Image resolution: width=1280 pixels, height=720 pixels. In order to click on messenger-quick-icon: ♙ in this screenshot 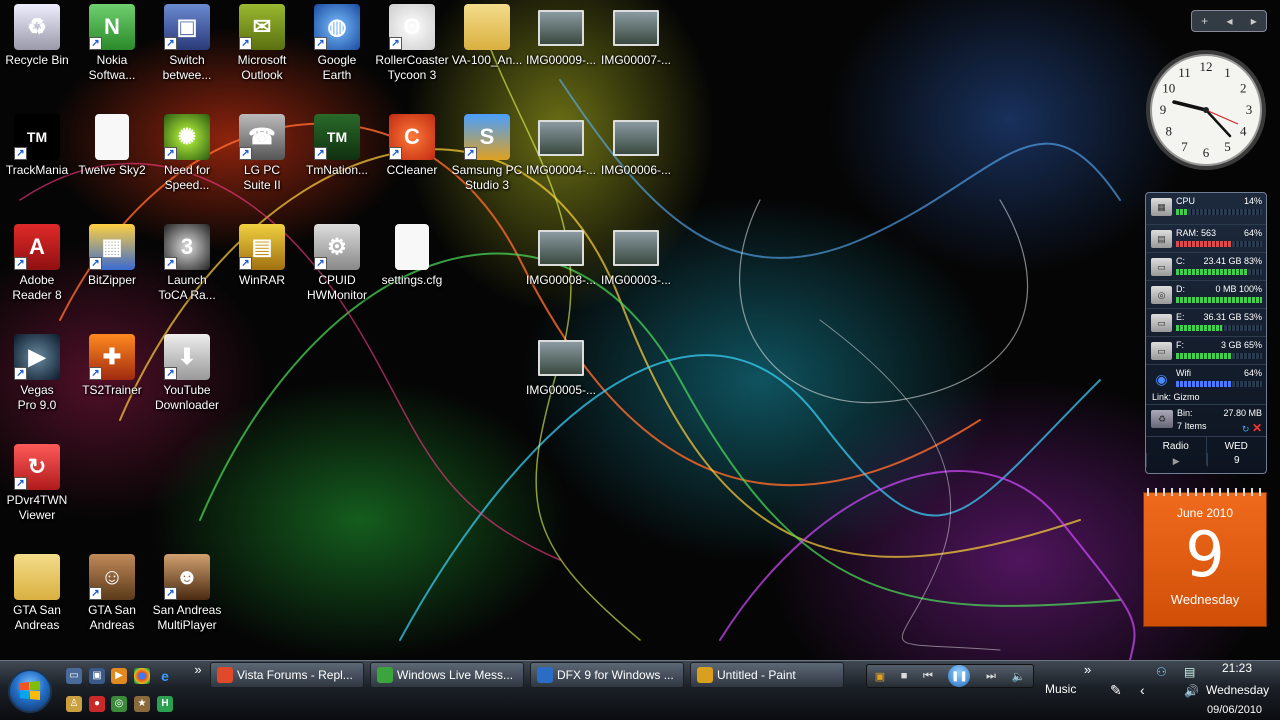, I will do `click(74, 704)`.